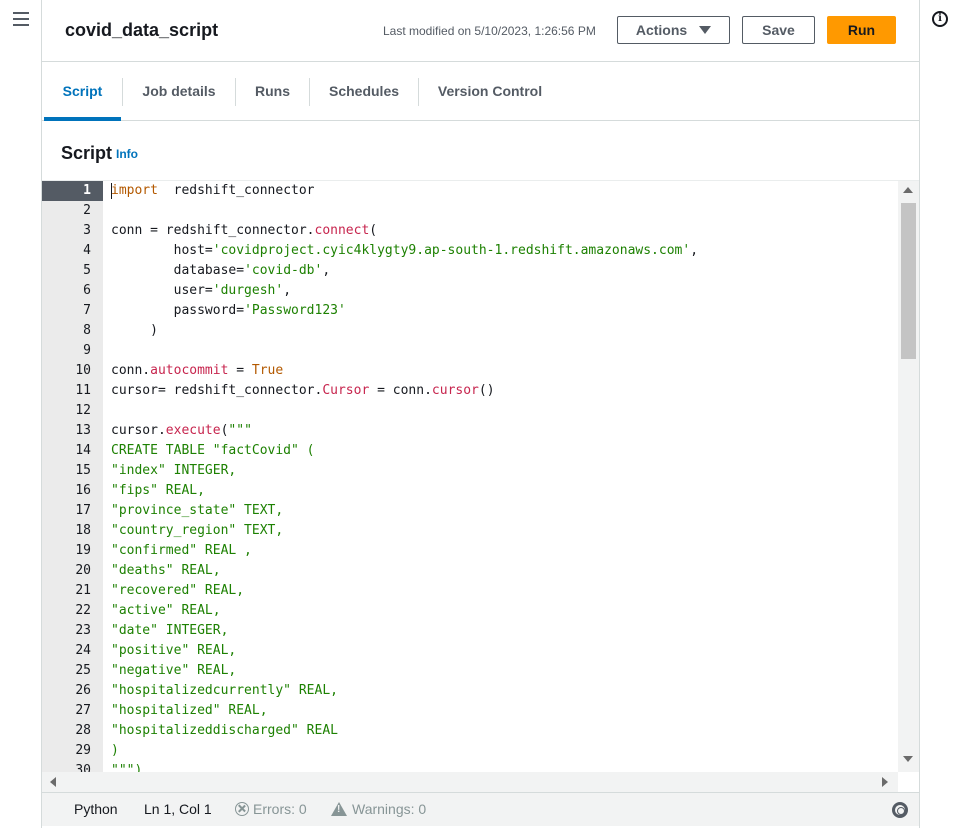  Describe the element at coordinates (83, 650) in the screenshot. I see `line-number: 24` at that location.